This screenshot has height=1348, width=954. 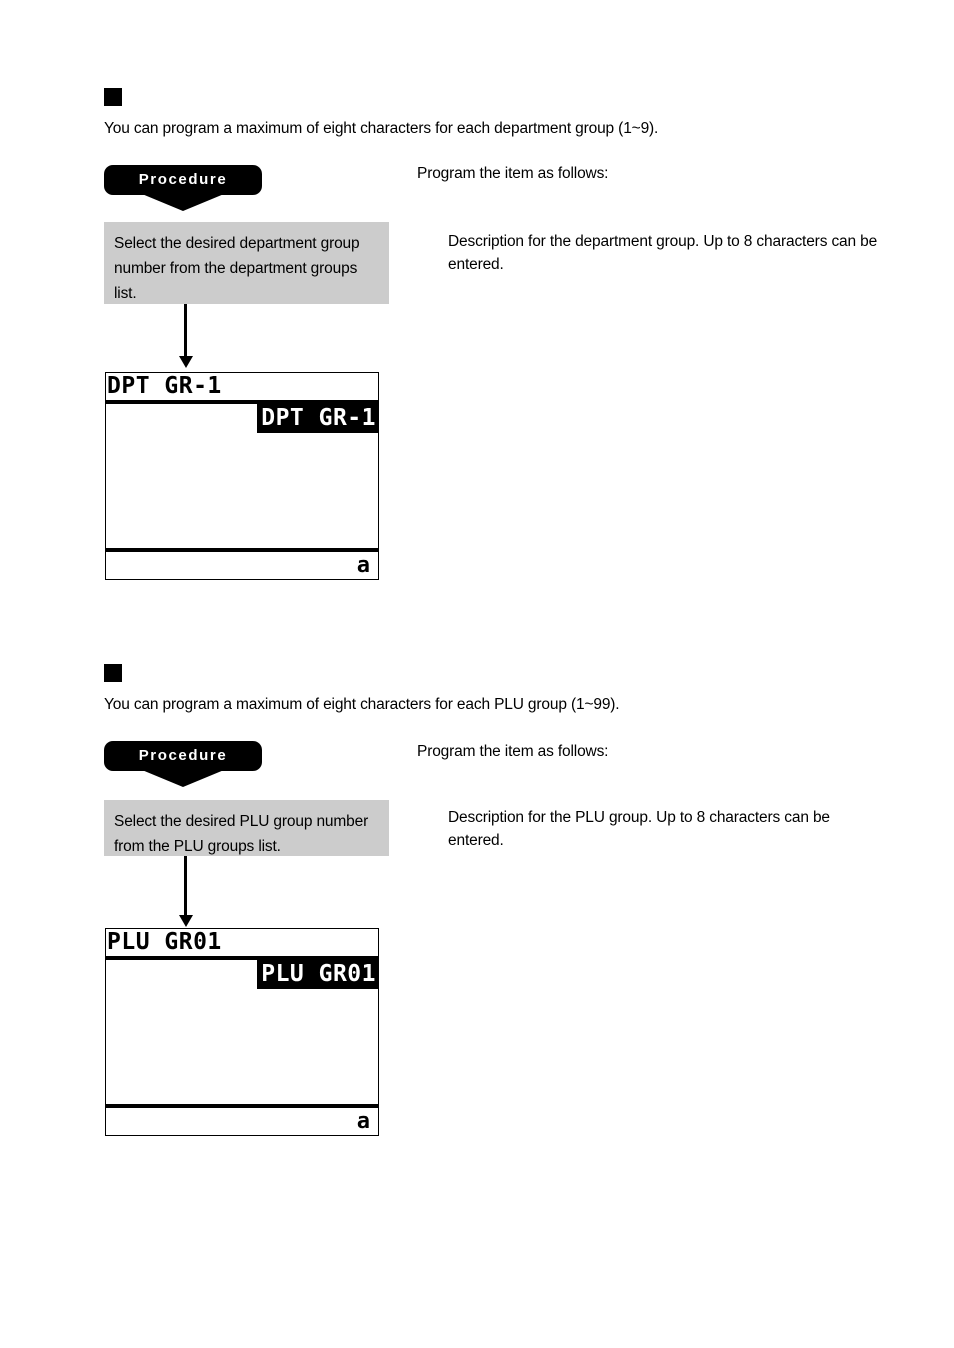 What do you see at coordinates (164, 386) in the screenshot?
I see `lcd-title-text: DPT GR-1` at bounding box center [164, 386].